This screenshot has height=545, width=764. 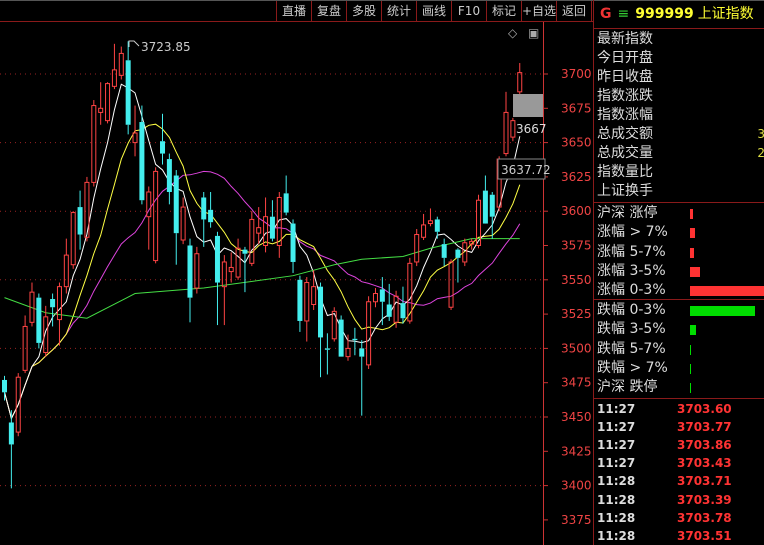 I want to click on toolbar-button: 统计, so click(x=398, y=11).